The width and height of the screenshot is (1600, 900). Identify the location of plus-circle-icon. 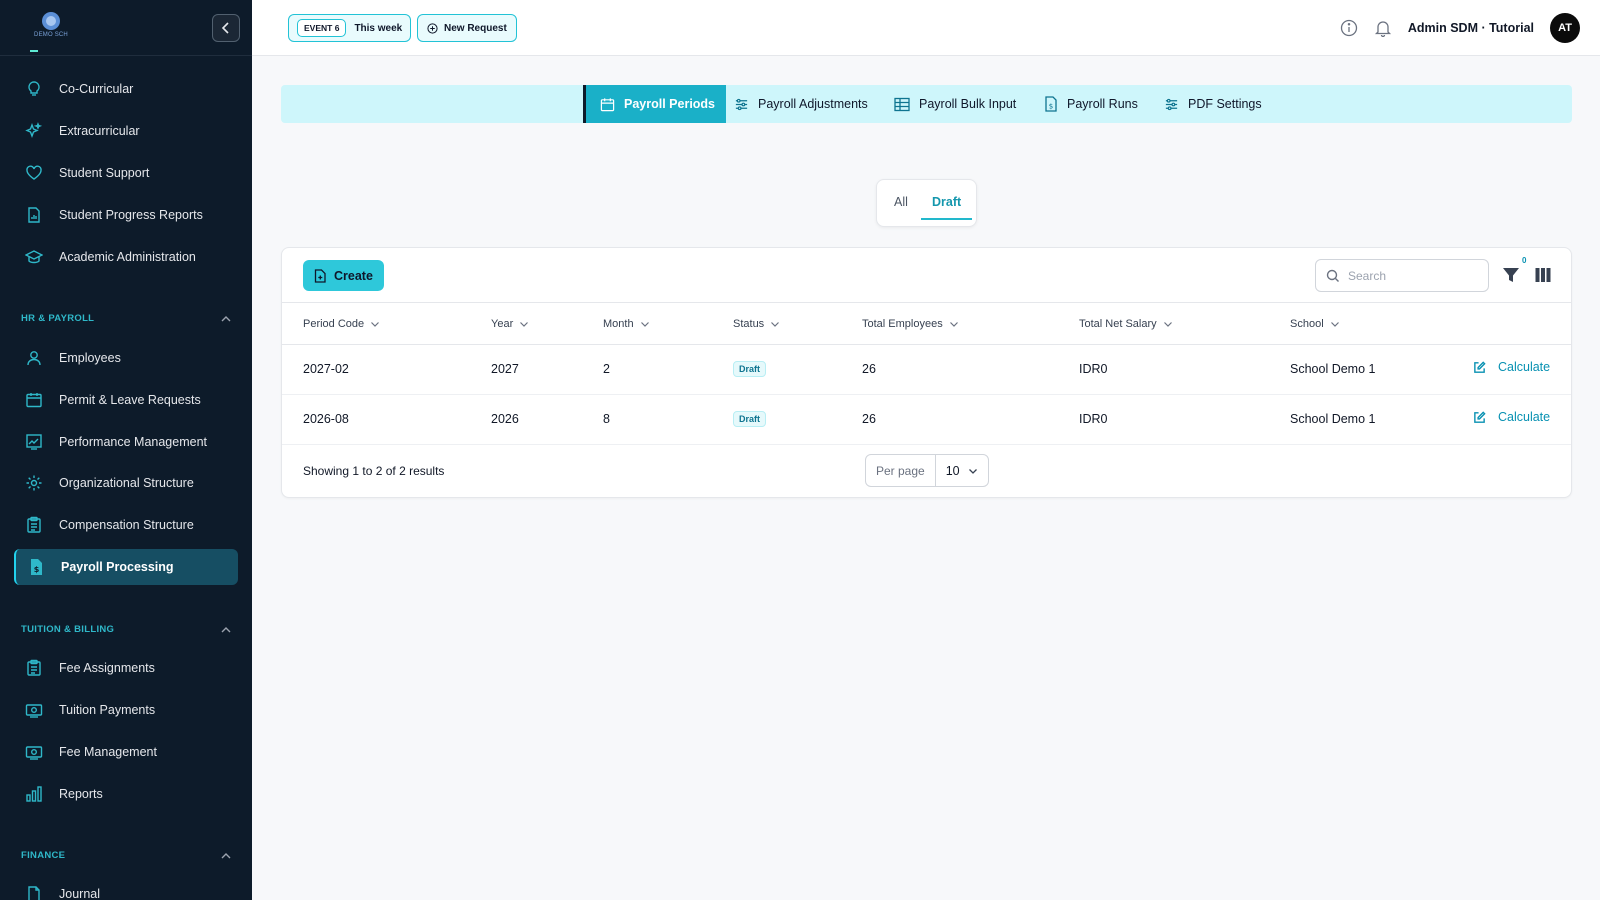
(432, 28).